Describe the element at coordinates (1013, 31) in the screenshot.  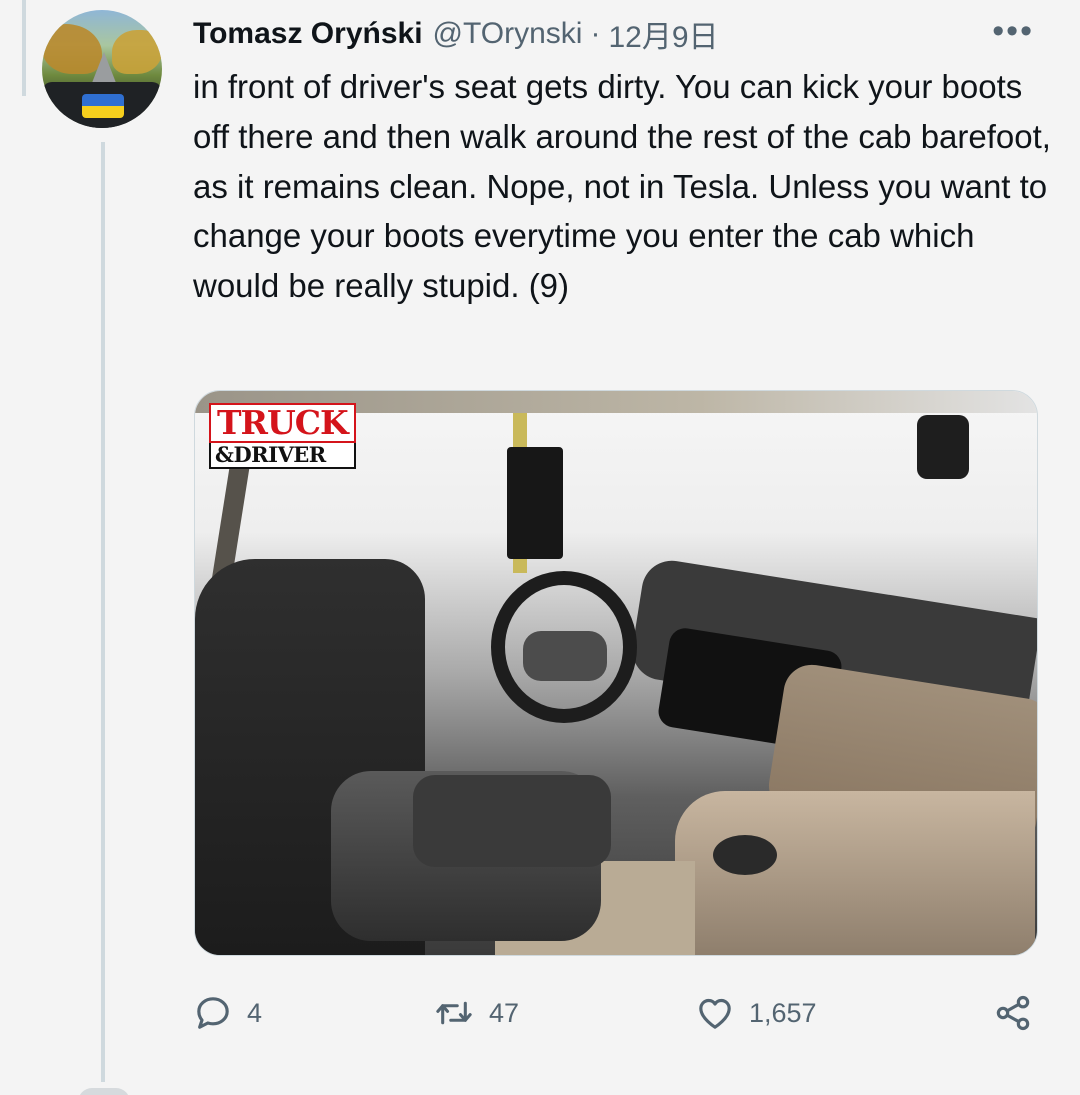
I see `more-options-icon: •••` at that location.